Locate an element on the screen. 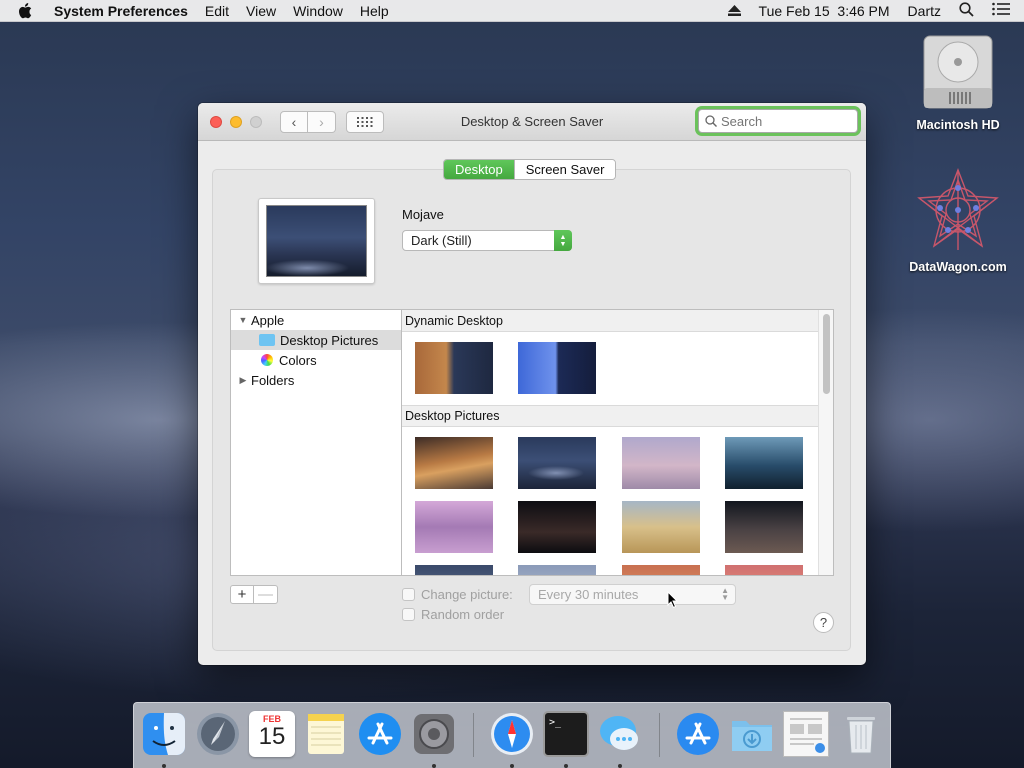  grid-icon is located at coordinates (365, 121).